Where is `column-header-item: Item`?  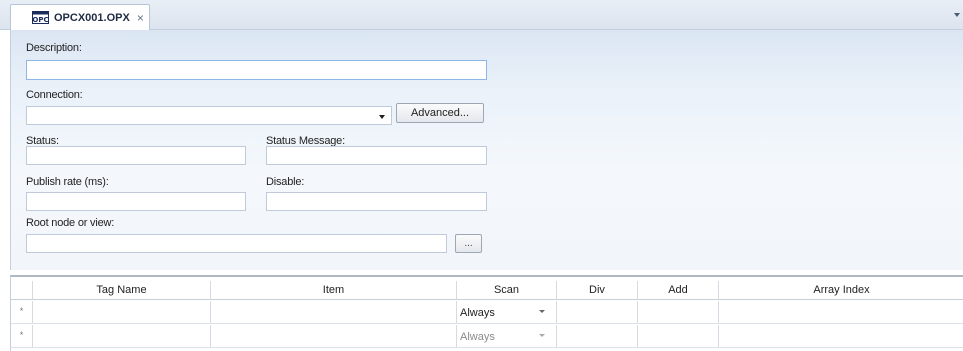
column-header-item: Item is located at coordinates (334, 290).